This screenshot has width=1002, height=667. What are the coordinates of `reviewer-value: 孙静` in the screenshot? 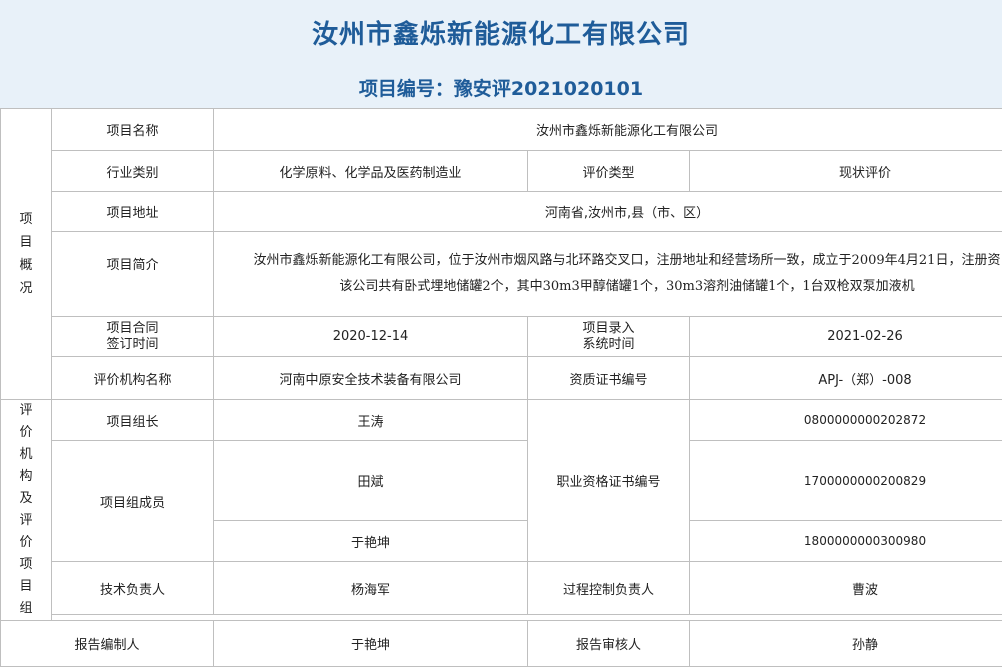 It's located at (846, 644).